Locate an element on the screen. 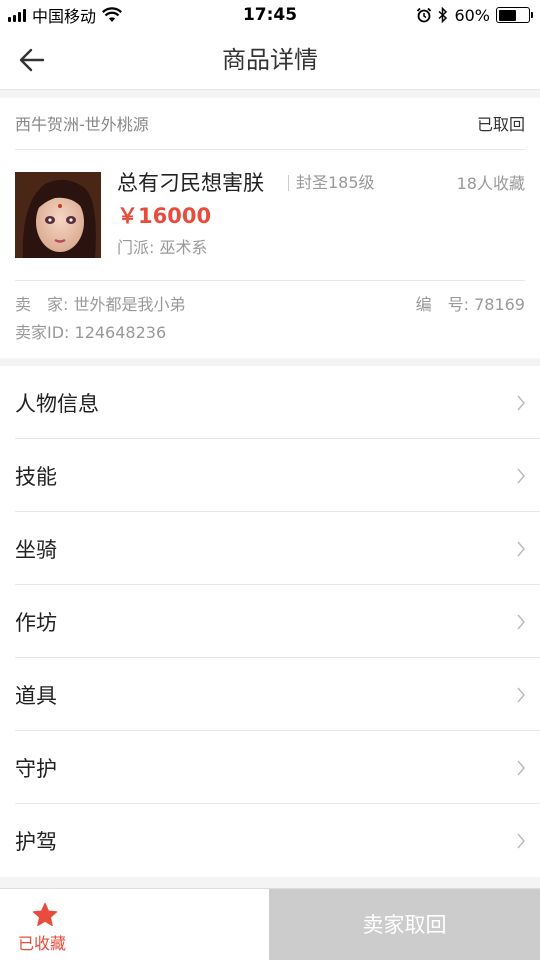  school-label: 门派: 巫术系 is located at coordinates (162, 247).